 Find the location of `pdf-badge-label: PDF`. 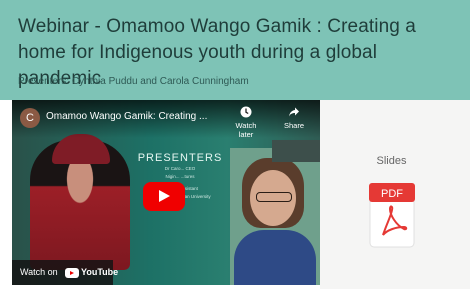

pdf-badge-label: PDF is located at coordinates (392, 194).